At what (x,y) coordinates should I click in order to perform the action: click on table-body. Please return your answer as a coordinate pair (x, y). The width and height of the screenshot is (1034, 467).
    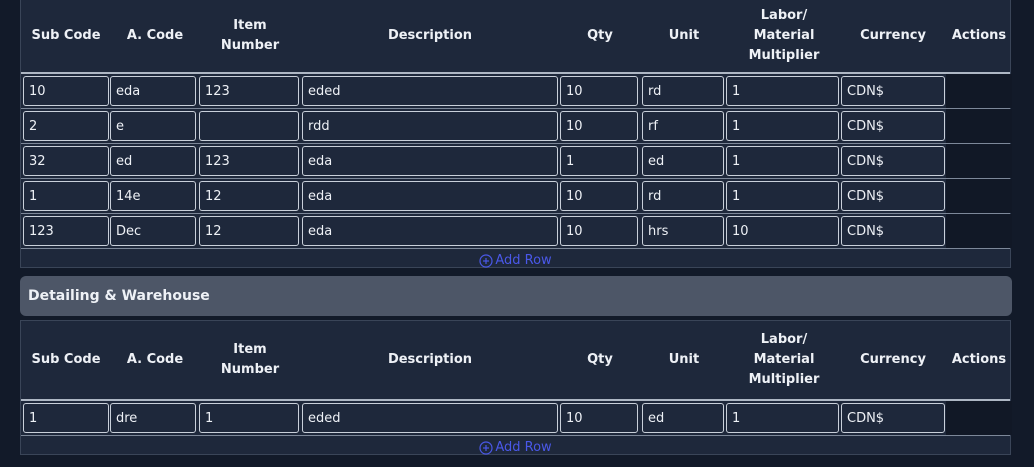
    Looking at the image, I should click on (516, 418).